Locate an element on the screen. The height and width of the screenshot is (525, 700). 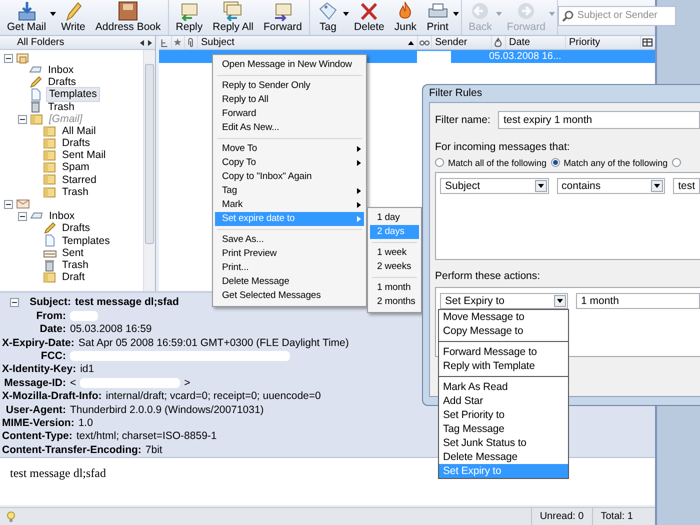
menu-item: Move Message to is located at coordinates (503, 317).